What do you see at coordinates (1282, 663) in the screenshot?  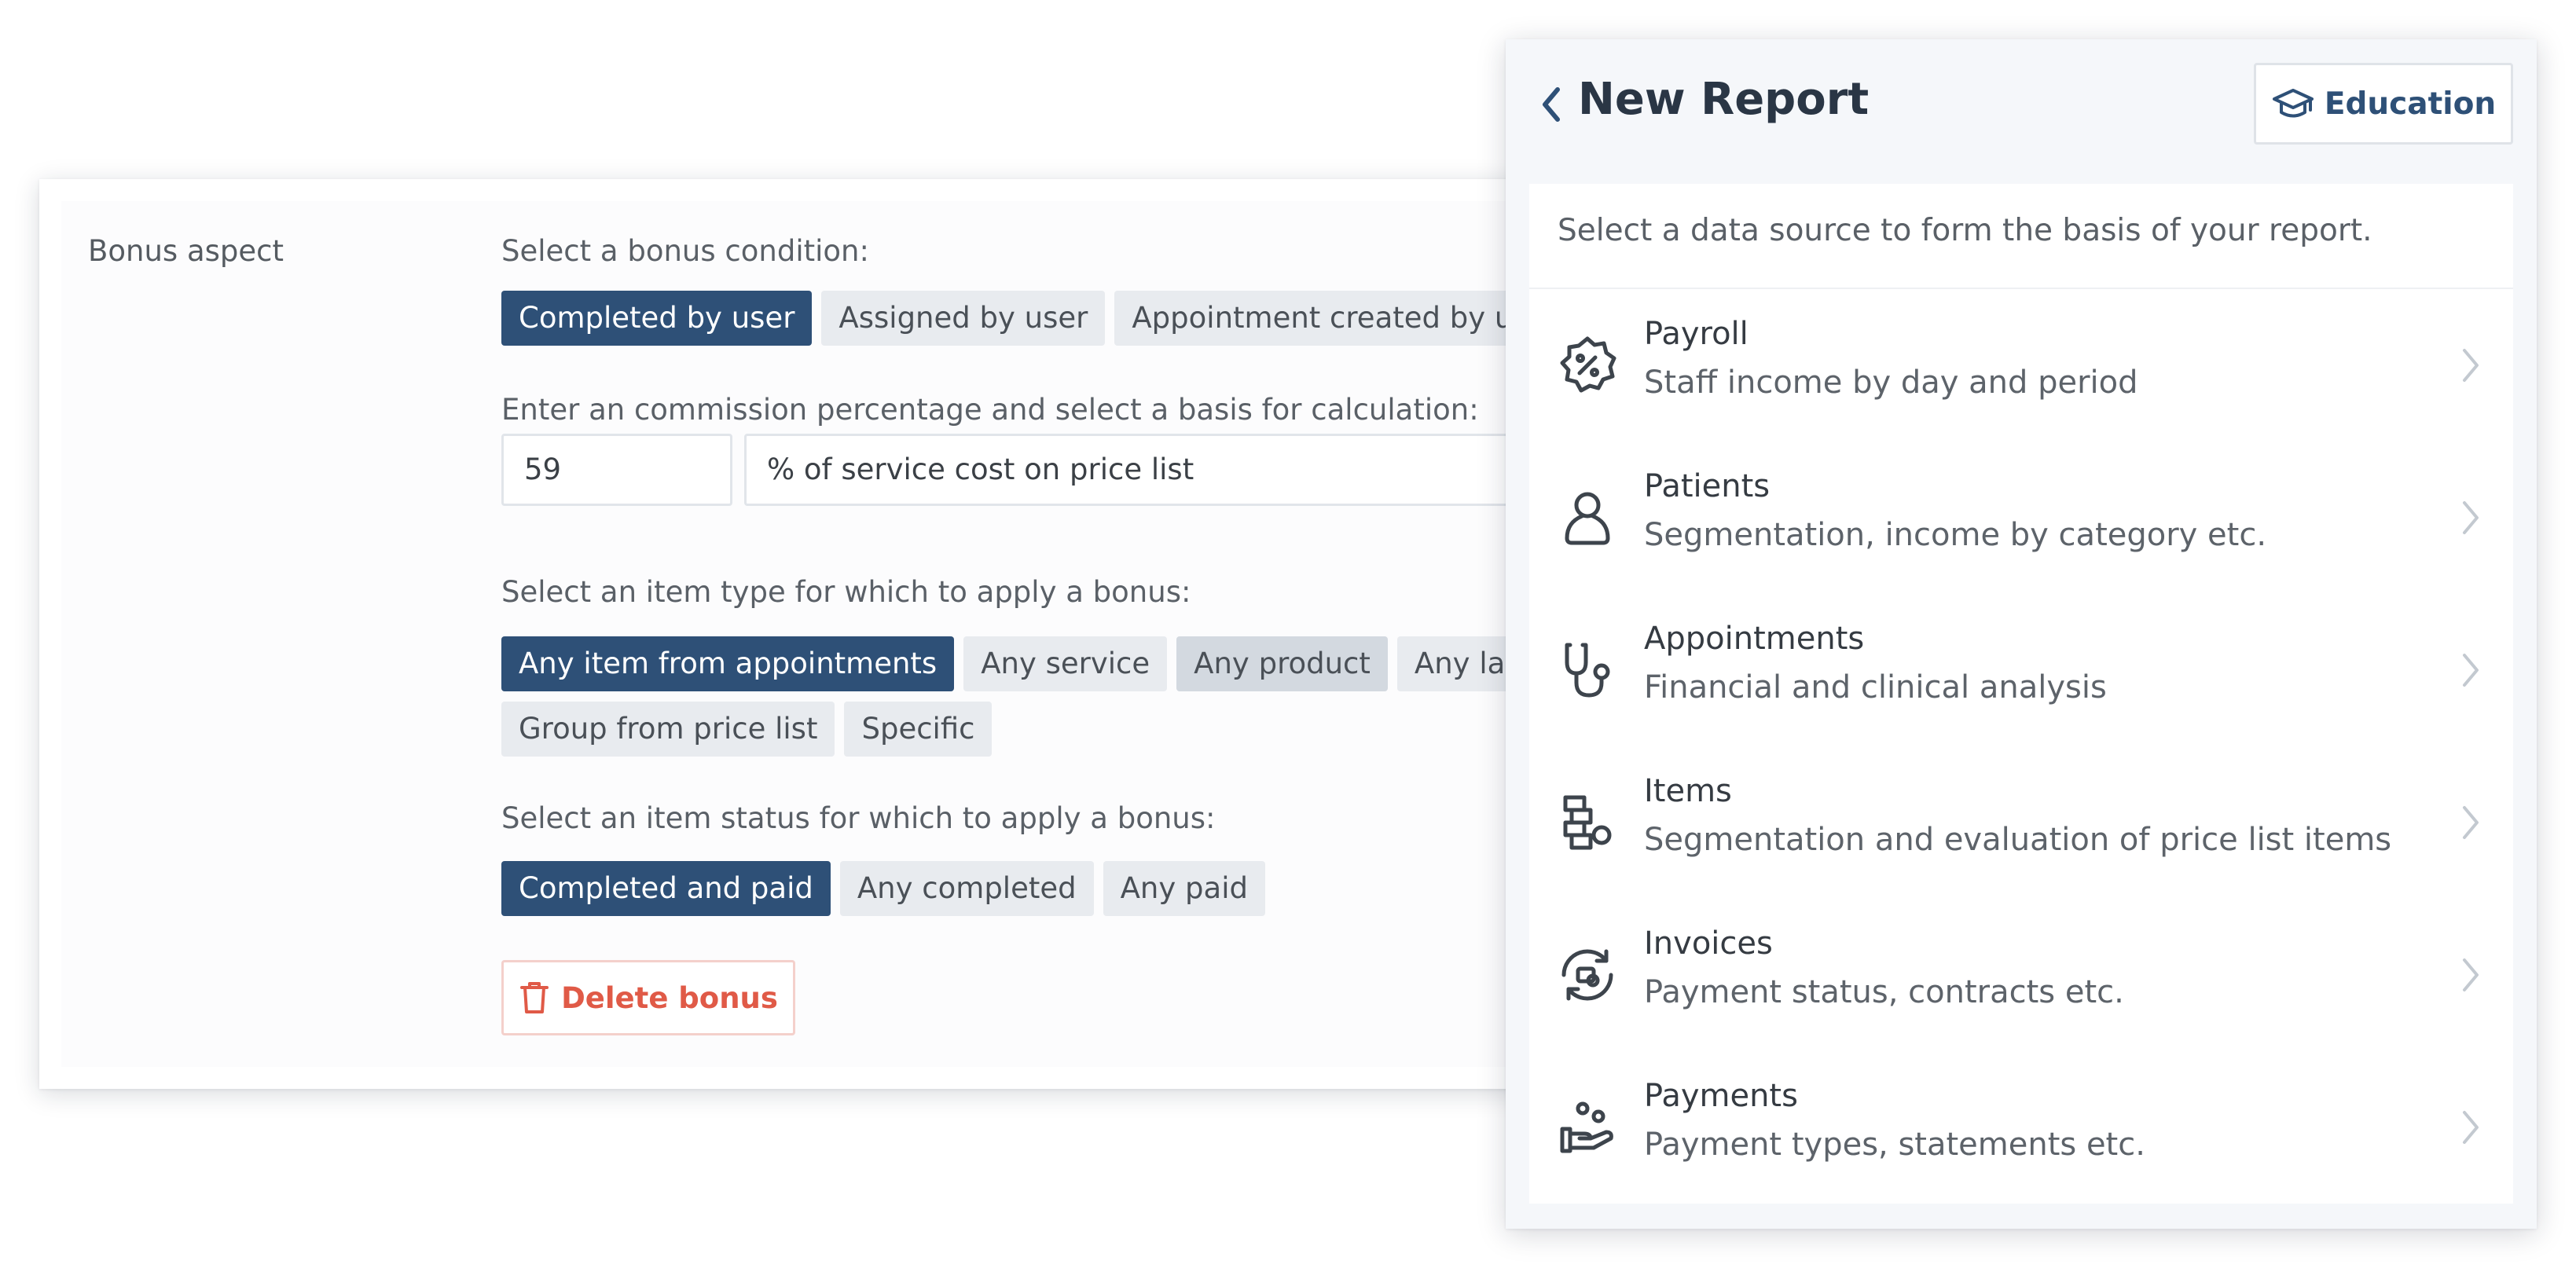 I see `chip-any-product: Any product` at bounding box center [1282, 663].